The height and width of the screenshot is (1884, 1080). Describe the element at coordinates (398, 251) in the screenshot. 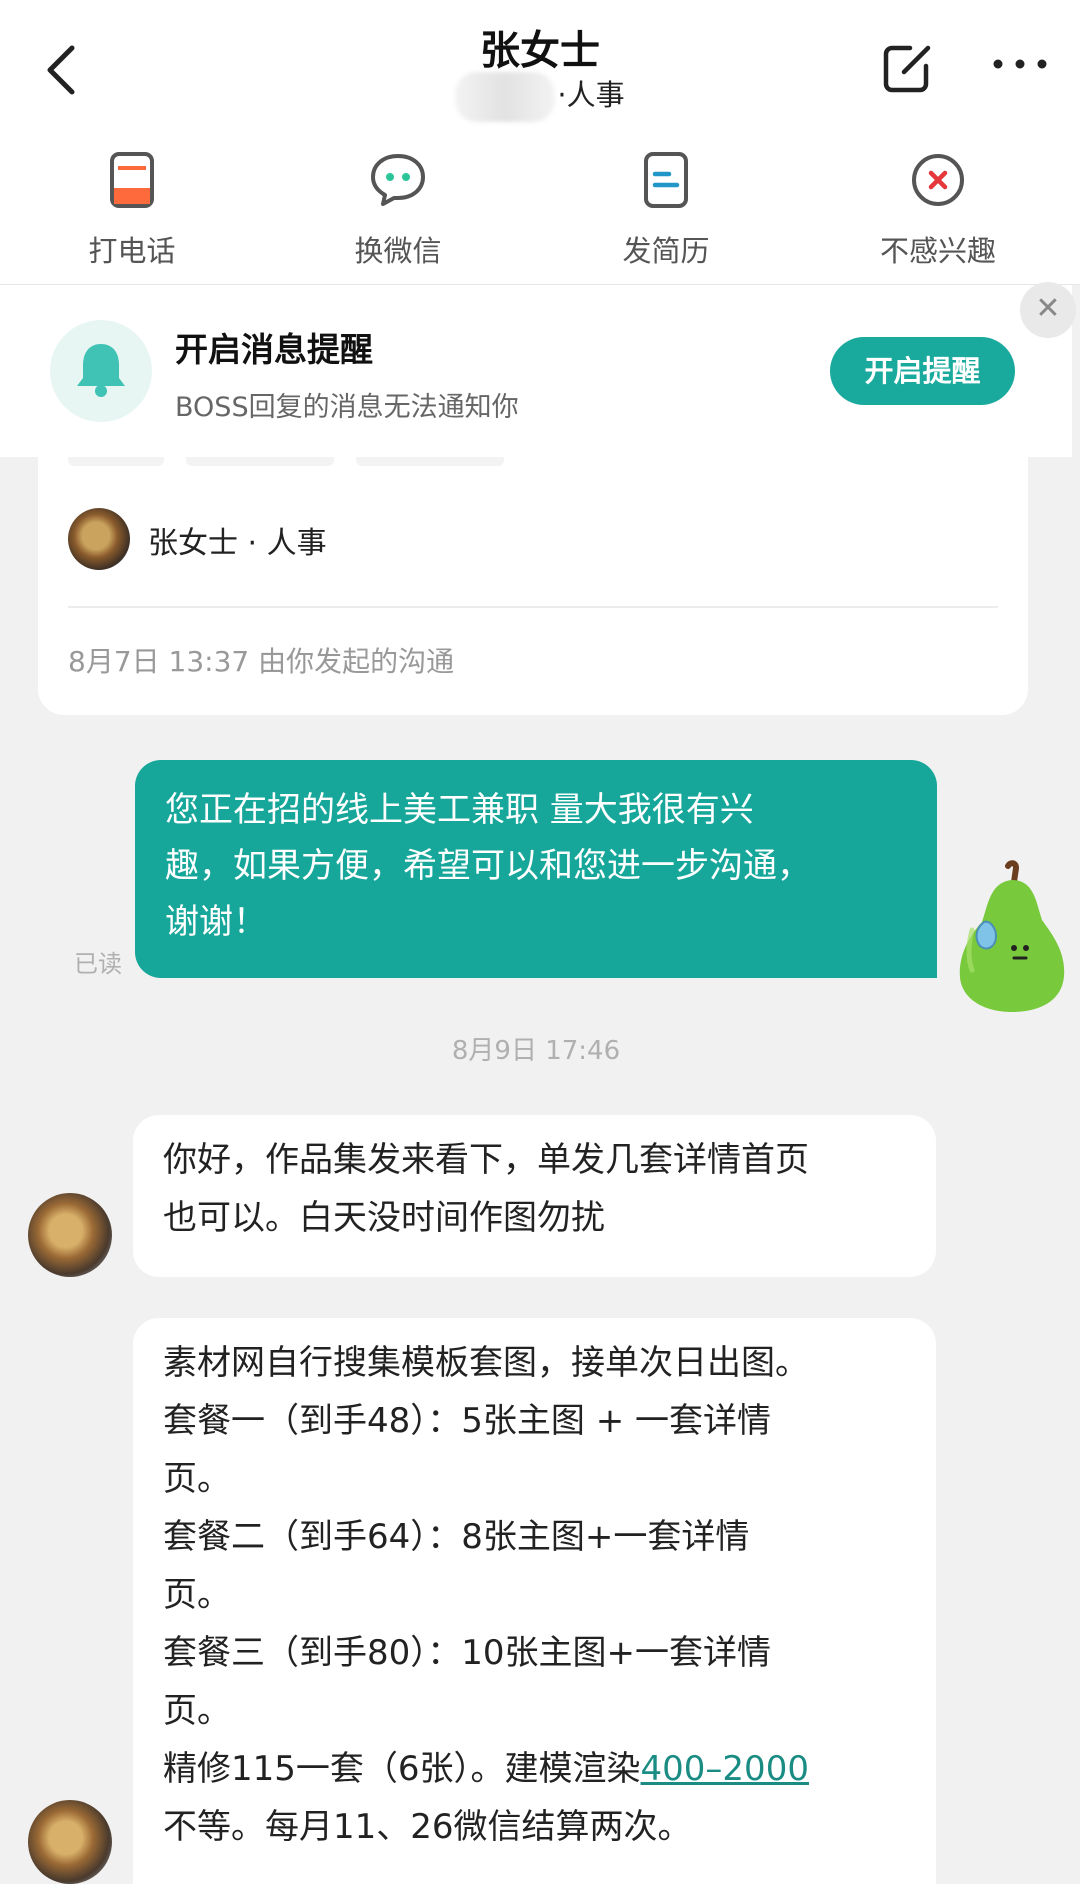

I see `wechat-label: 换微信` at that location.